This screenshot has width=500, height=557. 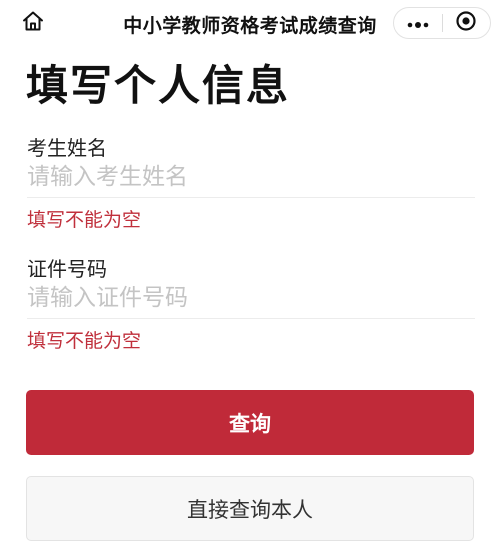 I want to click on id-number-divider, so click(x=251, y=318).